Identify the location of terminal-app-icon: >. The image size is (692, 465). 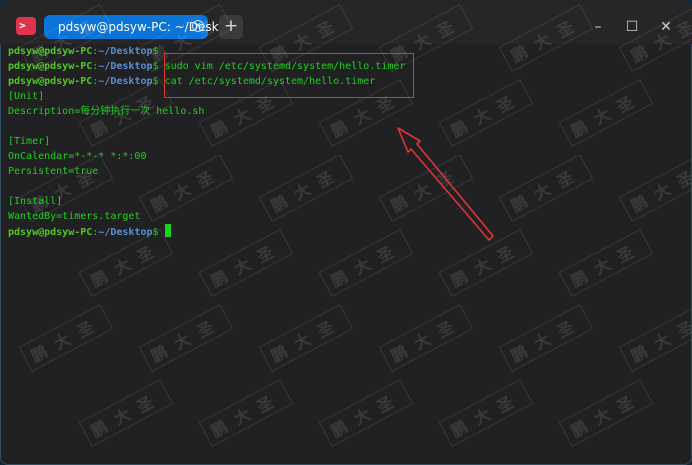
(26, 26).